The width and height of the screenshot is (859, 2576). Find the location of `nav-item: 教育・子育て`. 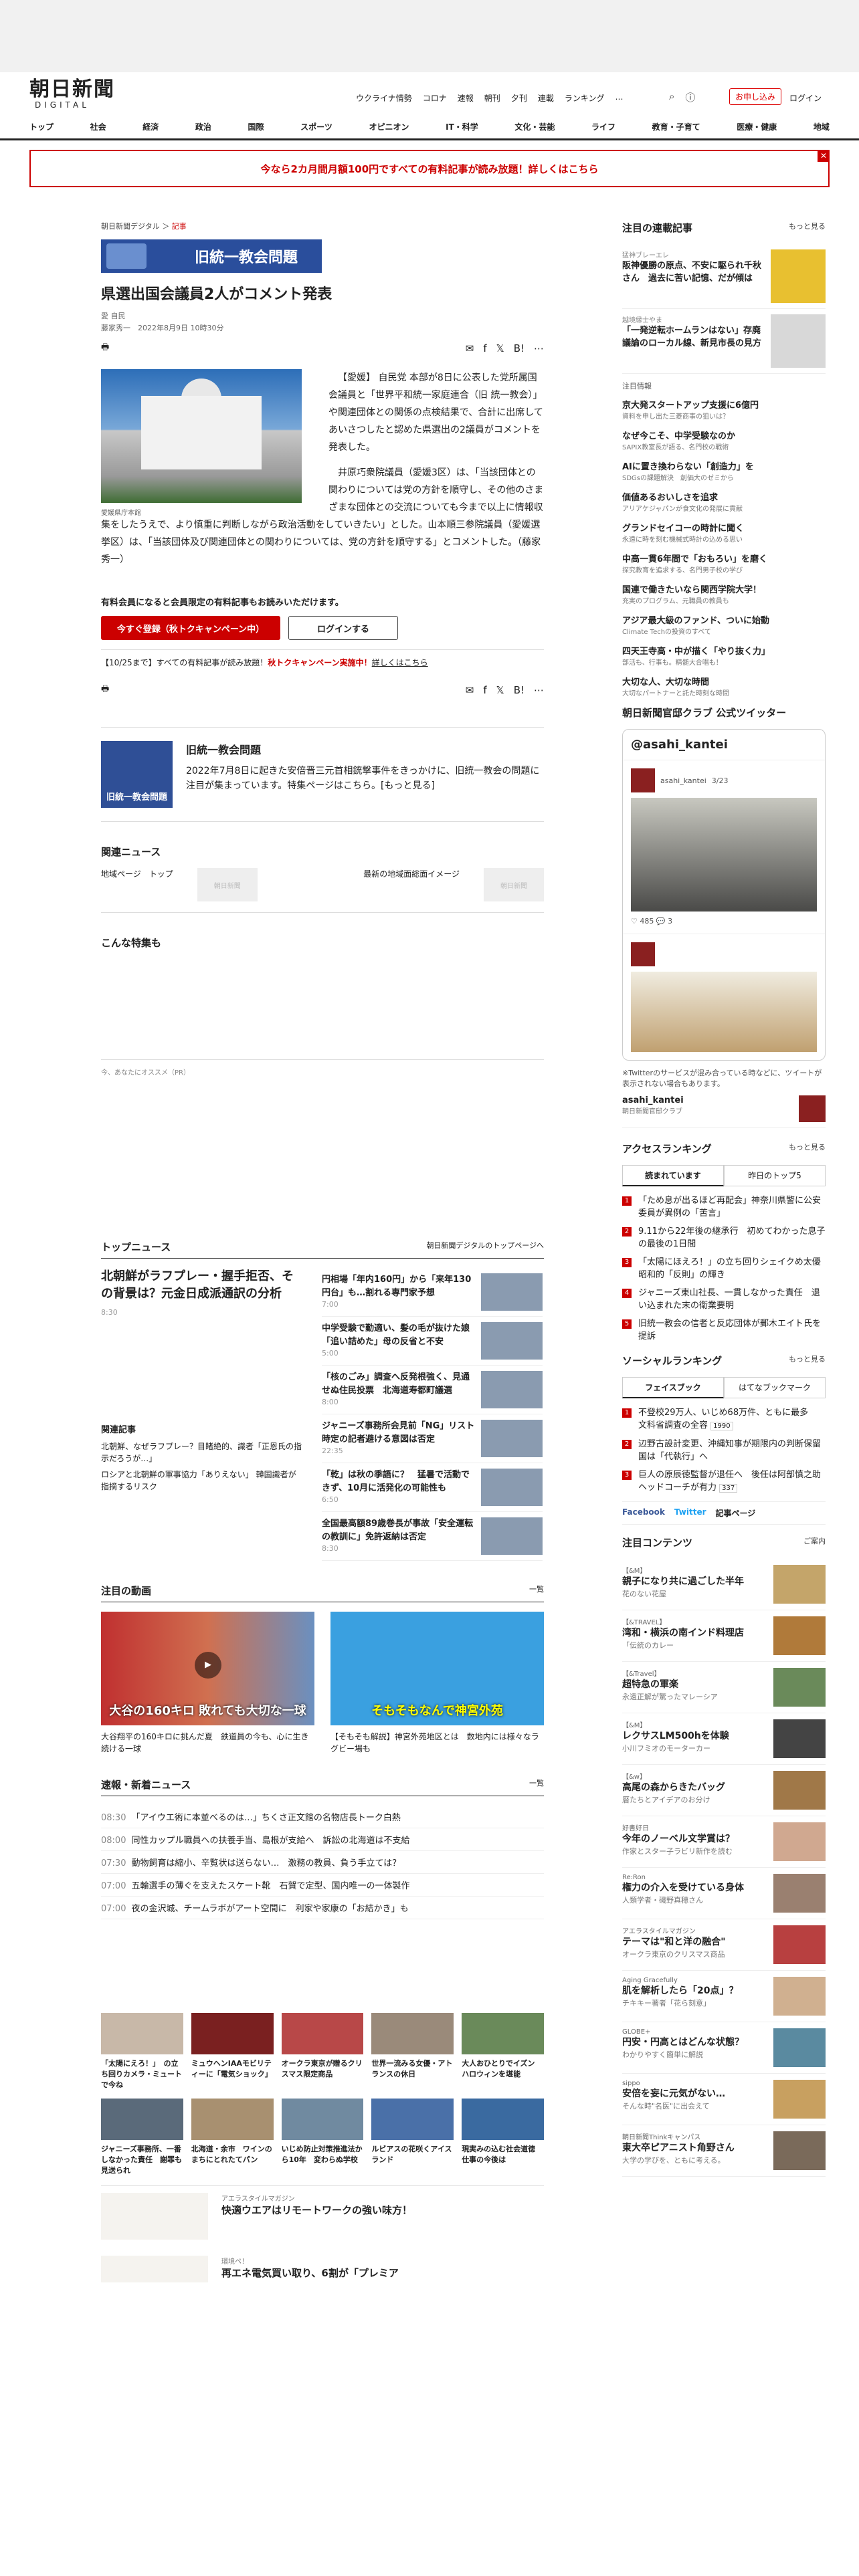

nav-item: 教育・子育て is located at coordinates (676, 127).